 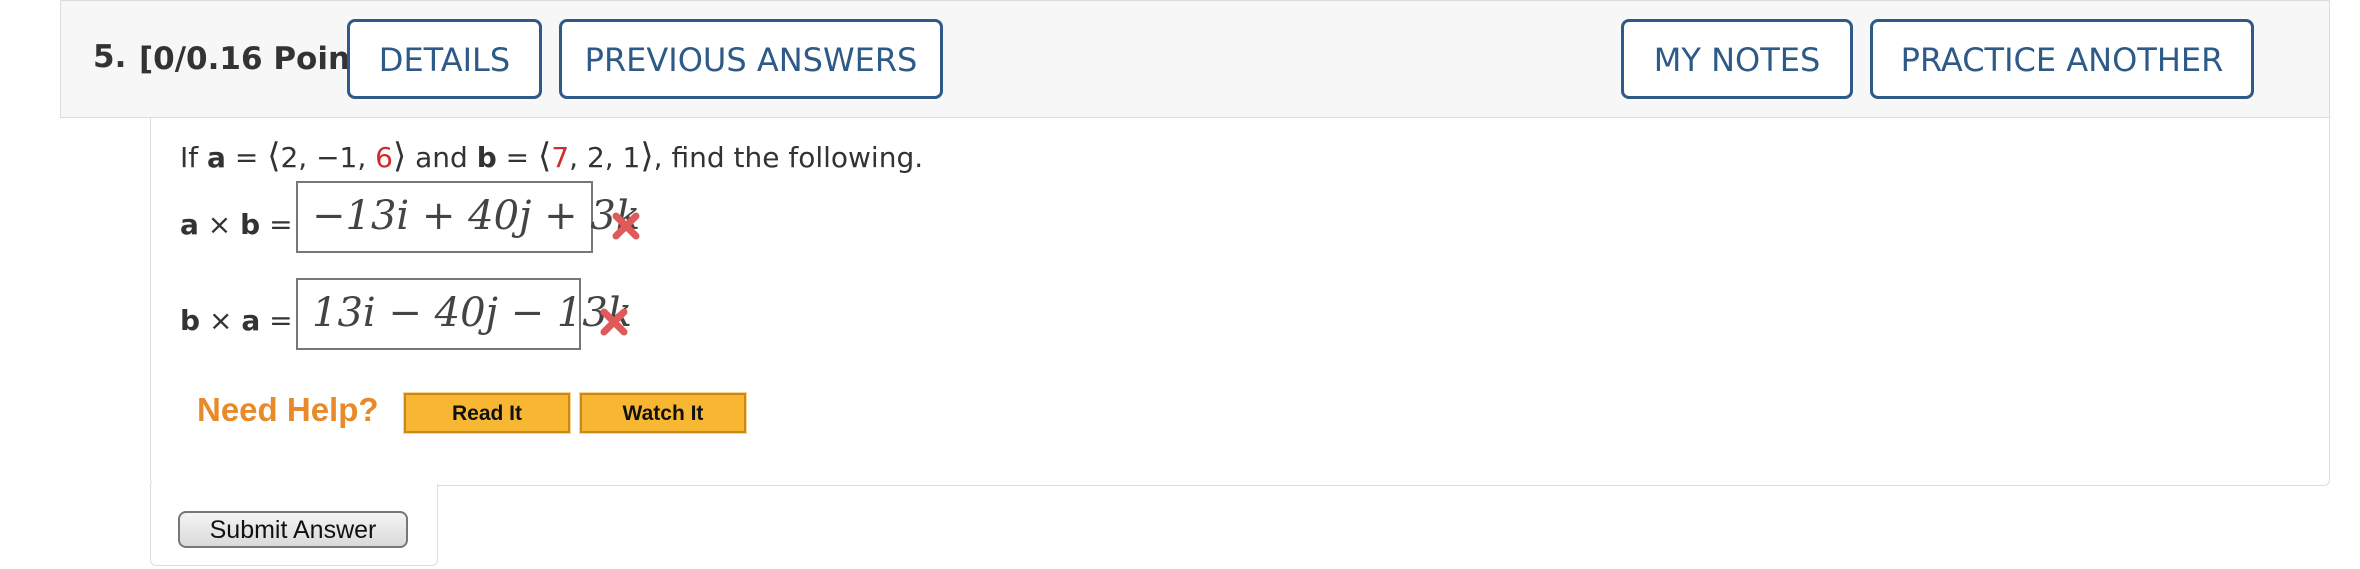 What do you see at coordinates (663, 413) in the screenshot?
I see `watch-it-button: Watch It` at bounding box center [663, 413].